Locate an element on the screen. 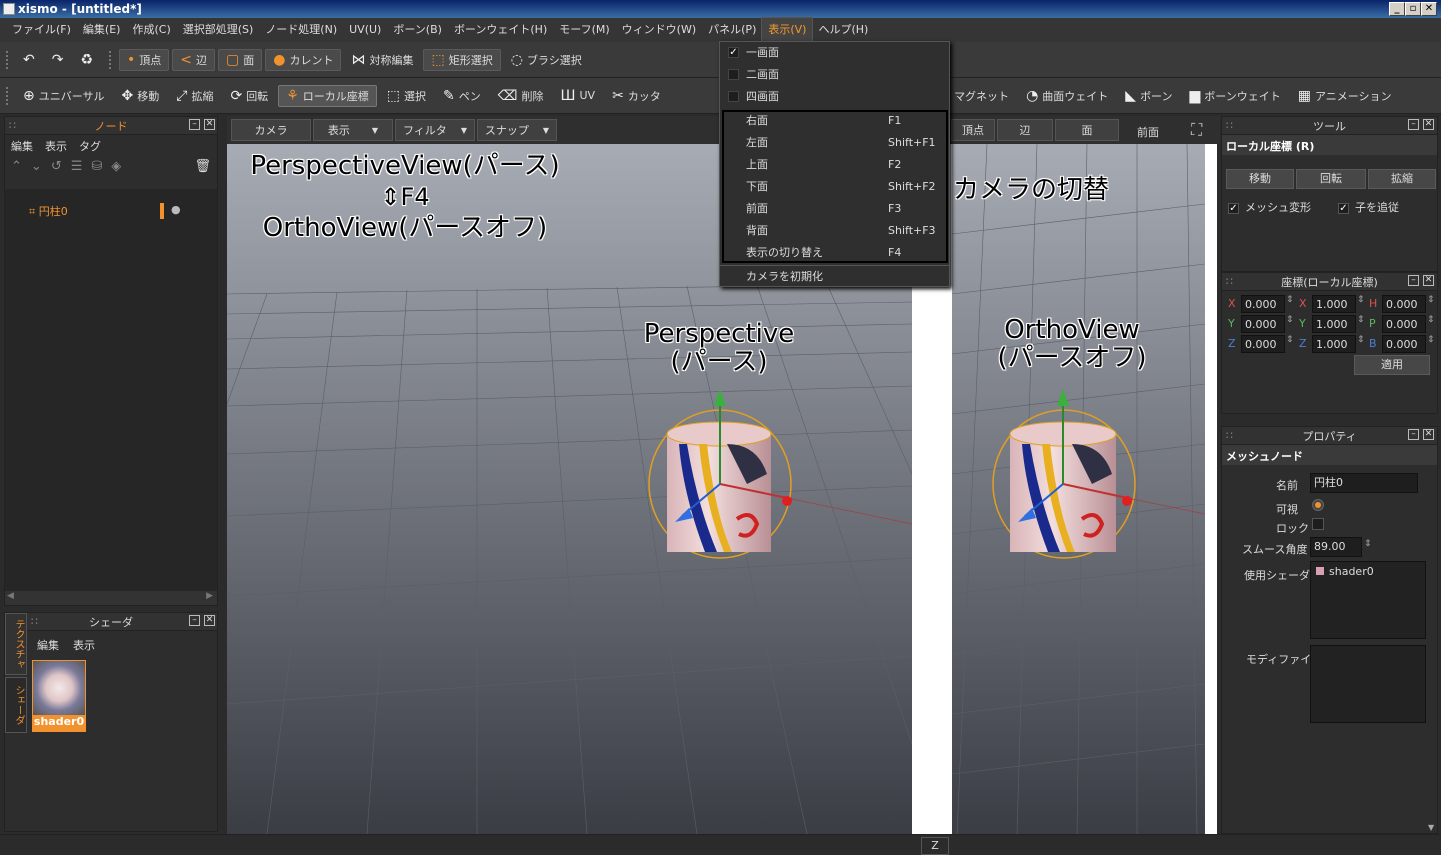 The height and width of the screenshot is (855, 1441). shader-list: shader0 is located at coordinates (1368, 600).